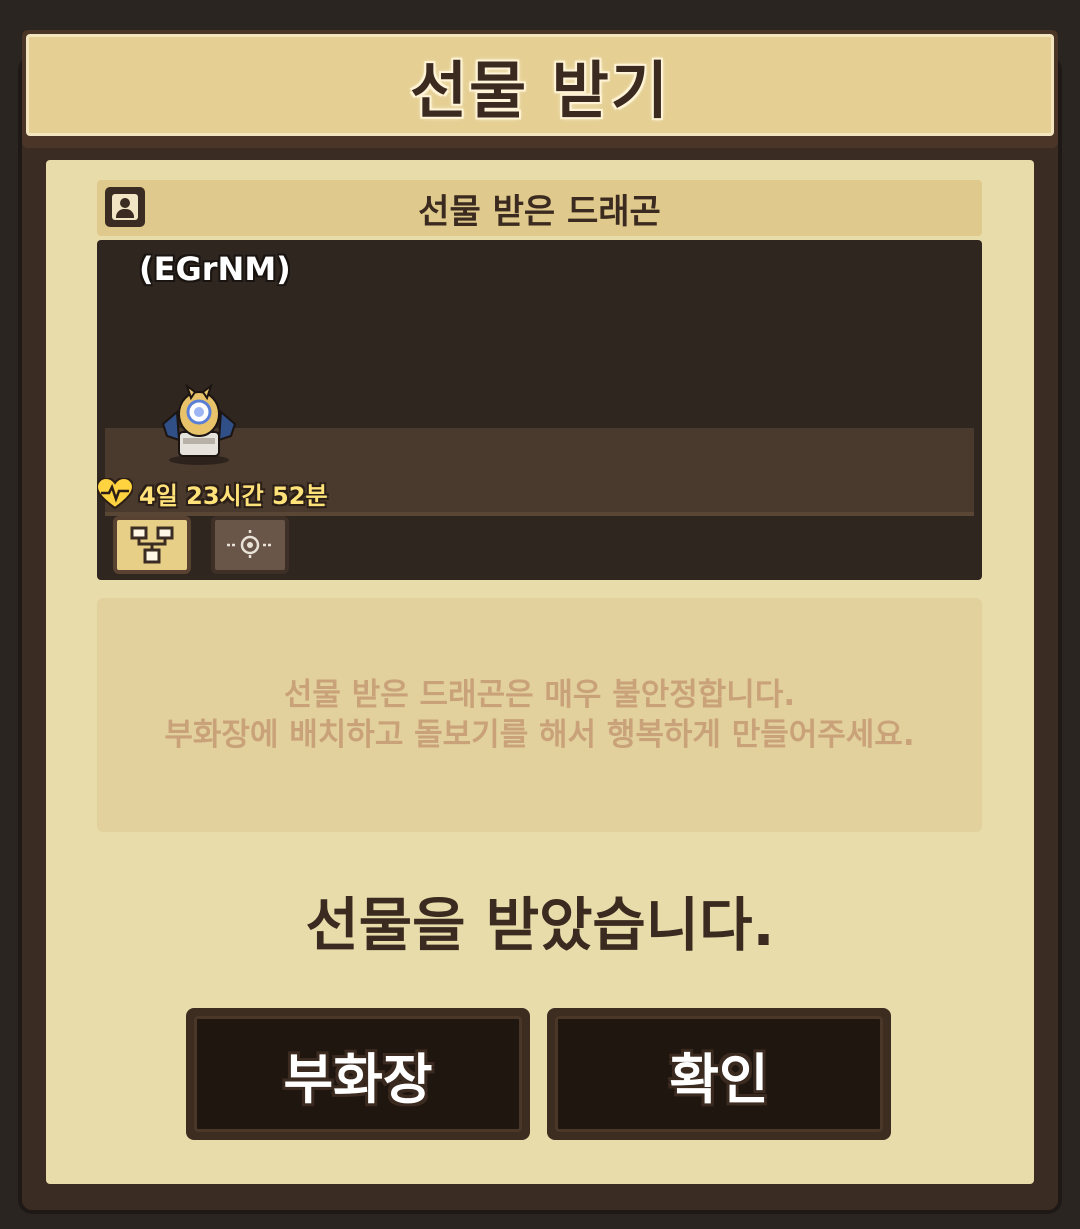  I want to click on tree-view-button, so click(152, 545).